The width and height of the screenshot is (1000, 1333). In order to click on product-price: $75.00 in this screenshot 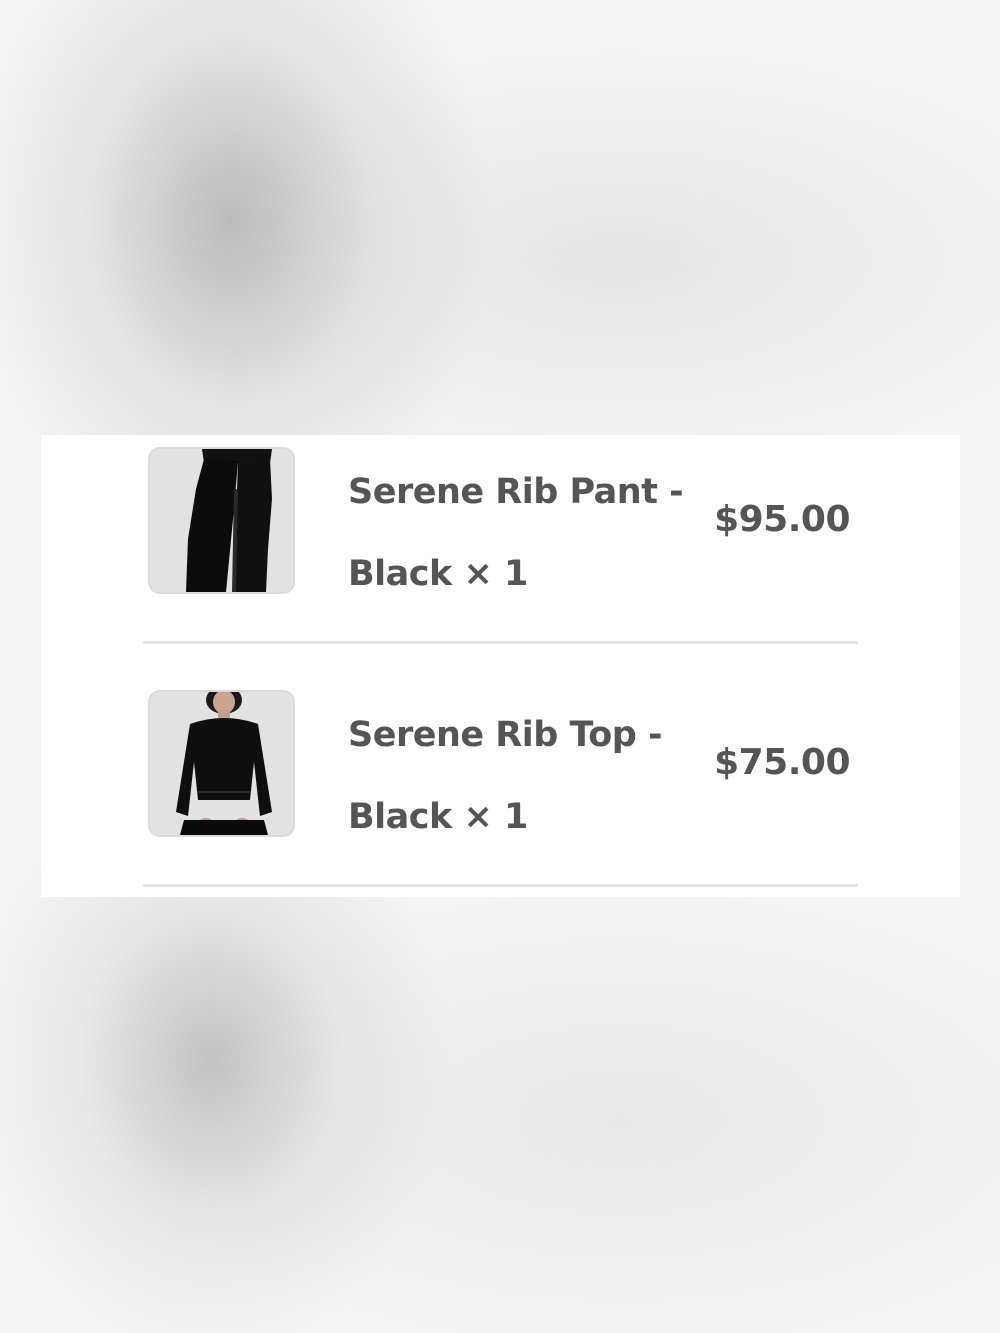, I will do `click(782, 762)`.